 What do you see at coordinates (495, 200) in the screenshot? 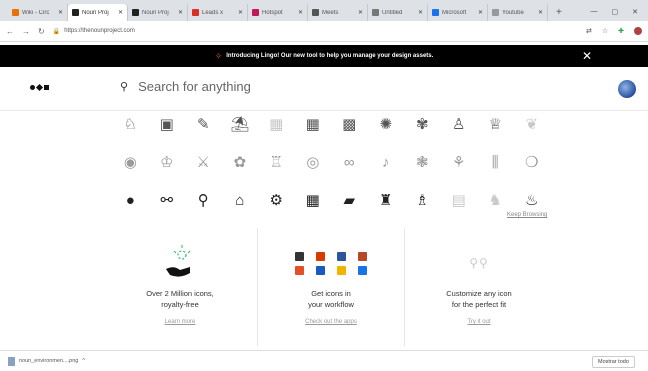
I see `icon-tile: ♞` at bounding box center [495, 200].